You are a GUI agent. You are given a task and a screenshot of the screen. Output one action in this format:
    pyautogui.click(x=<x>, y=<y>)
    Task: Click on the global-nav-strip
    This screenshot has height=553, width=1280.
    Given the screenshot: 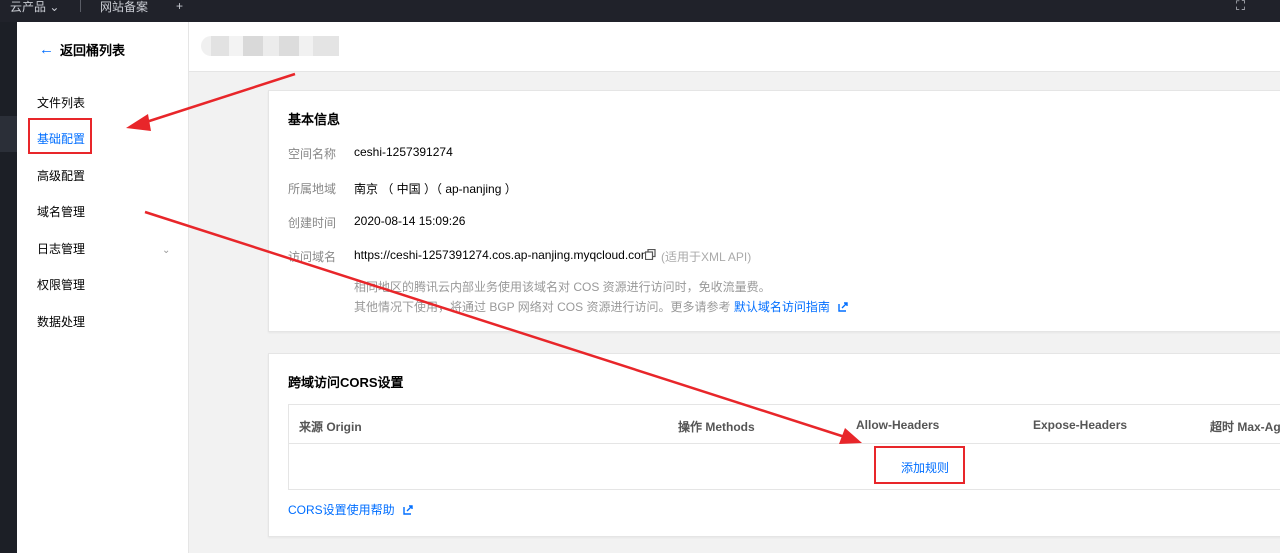 What is the action you would take?
    pyautogui.click(x=8, y=287)
    